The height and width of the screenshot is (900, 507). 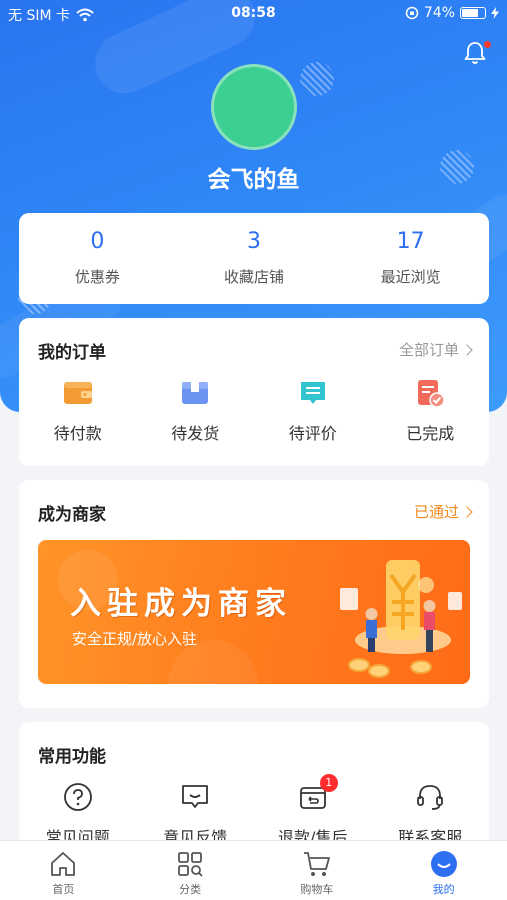 I want to click on stat-label: 优惠券, so click(x=97, y=277).